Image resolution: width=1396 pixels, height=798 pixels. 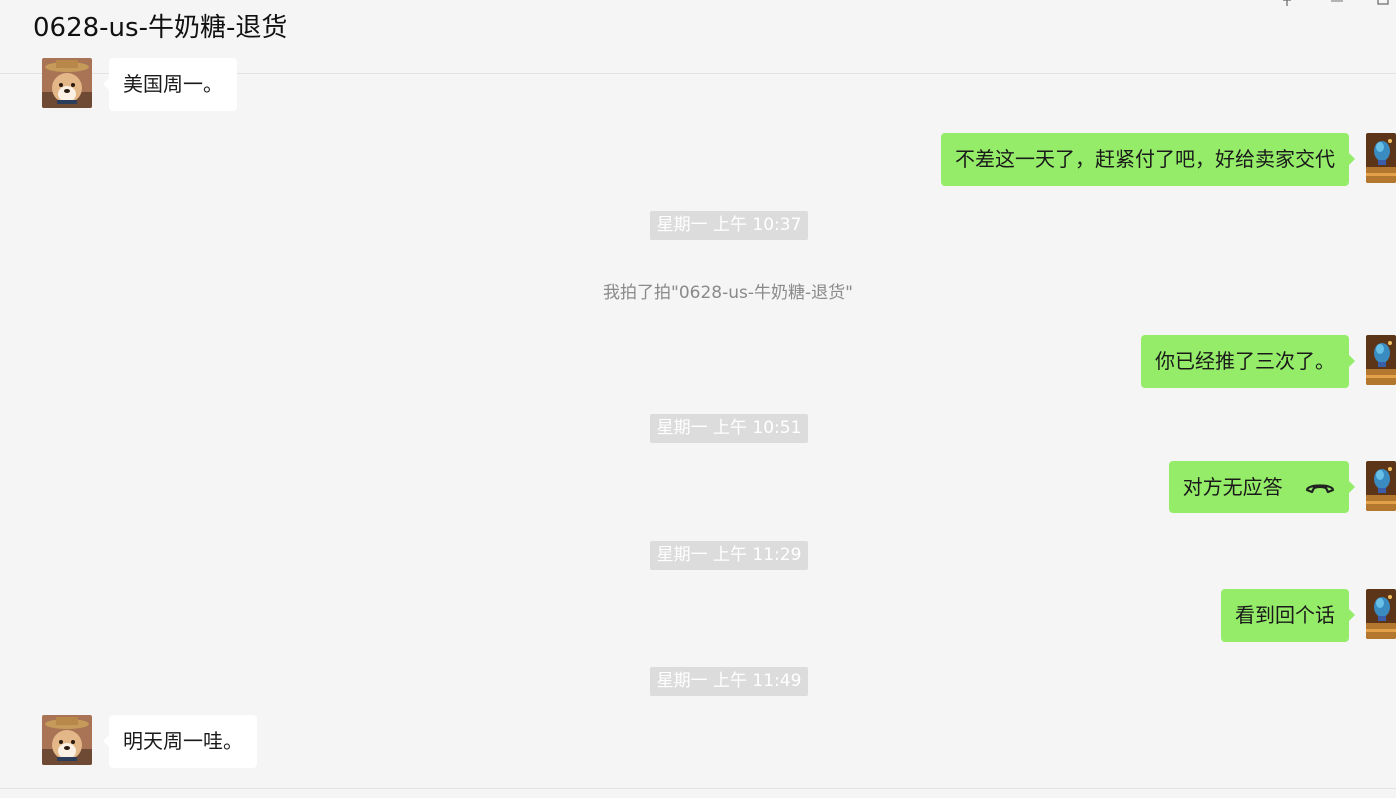 What do you see at coordinates (170, 84) in the screenshot?
I see `message-bubble: 美国周一。` at bounding box center [170, 84].